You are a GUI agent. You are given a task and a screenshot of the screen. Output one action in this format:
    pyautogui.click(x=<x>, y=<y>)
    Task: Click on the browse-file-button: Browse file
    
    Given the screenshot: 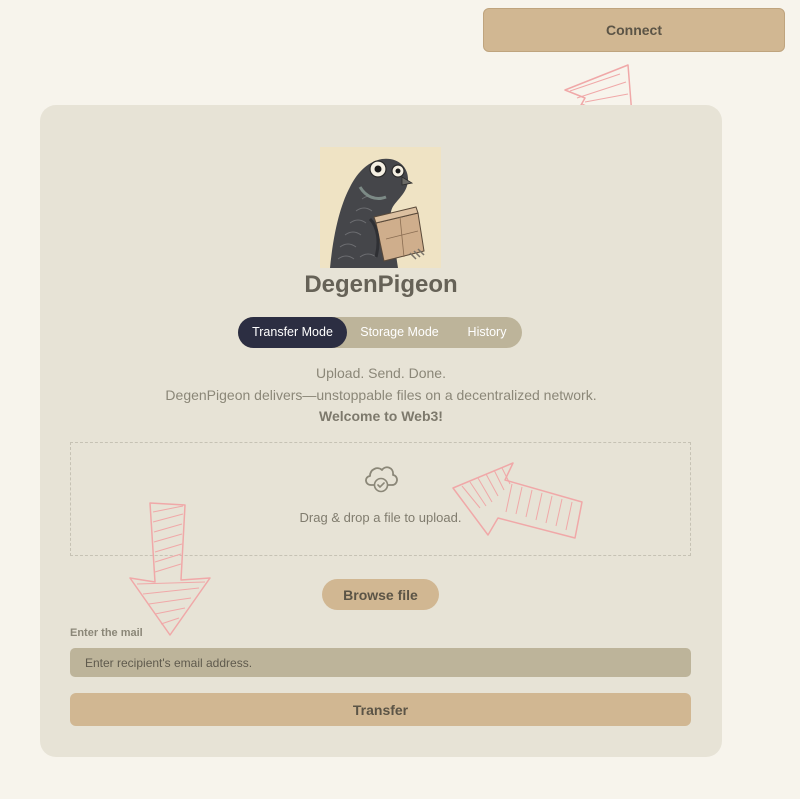 What is the action you would take?
    pyautogui.click(x=380, y=594)
    